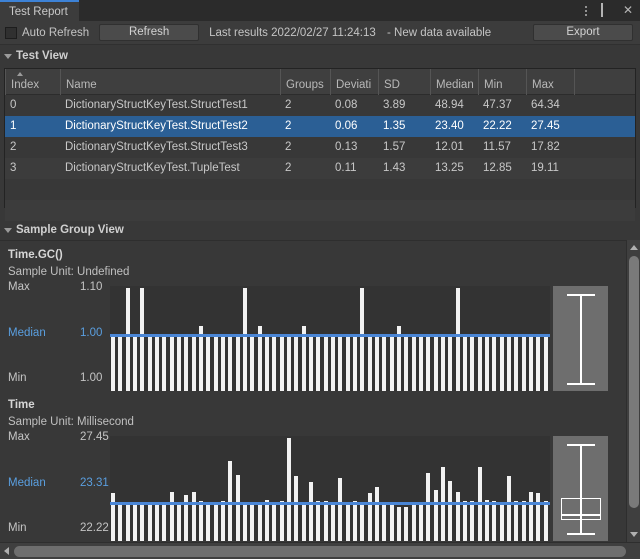  Describe the element at coordinates (149, 32) in the screenshot. I see `refresh-button: Refresh` at that location.